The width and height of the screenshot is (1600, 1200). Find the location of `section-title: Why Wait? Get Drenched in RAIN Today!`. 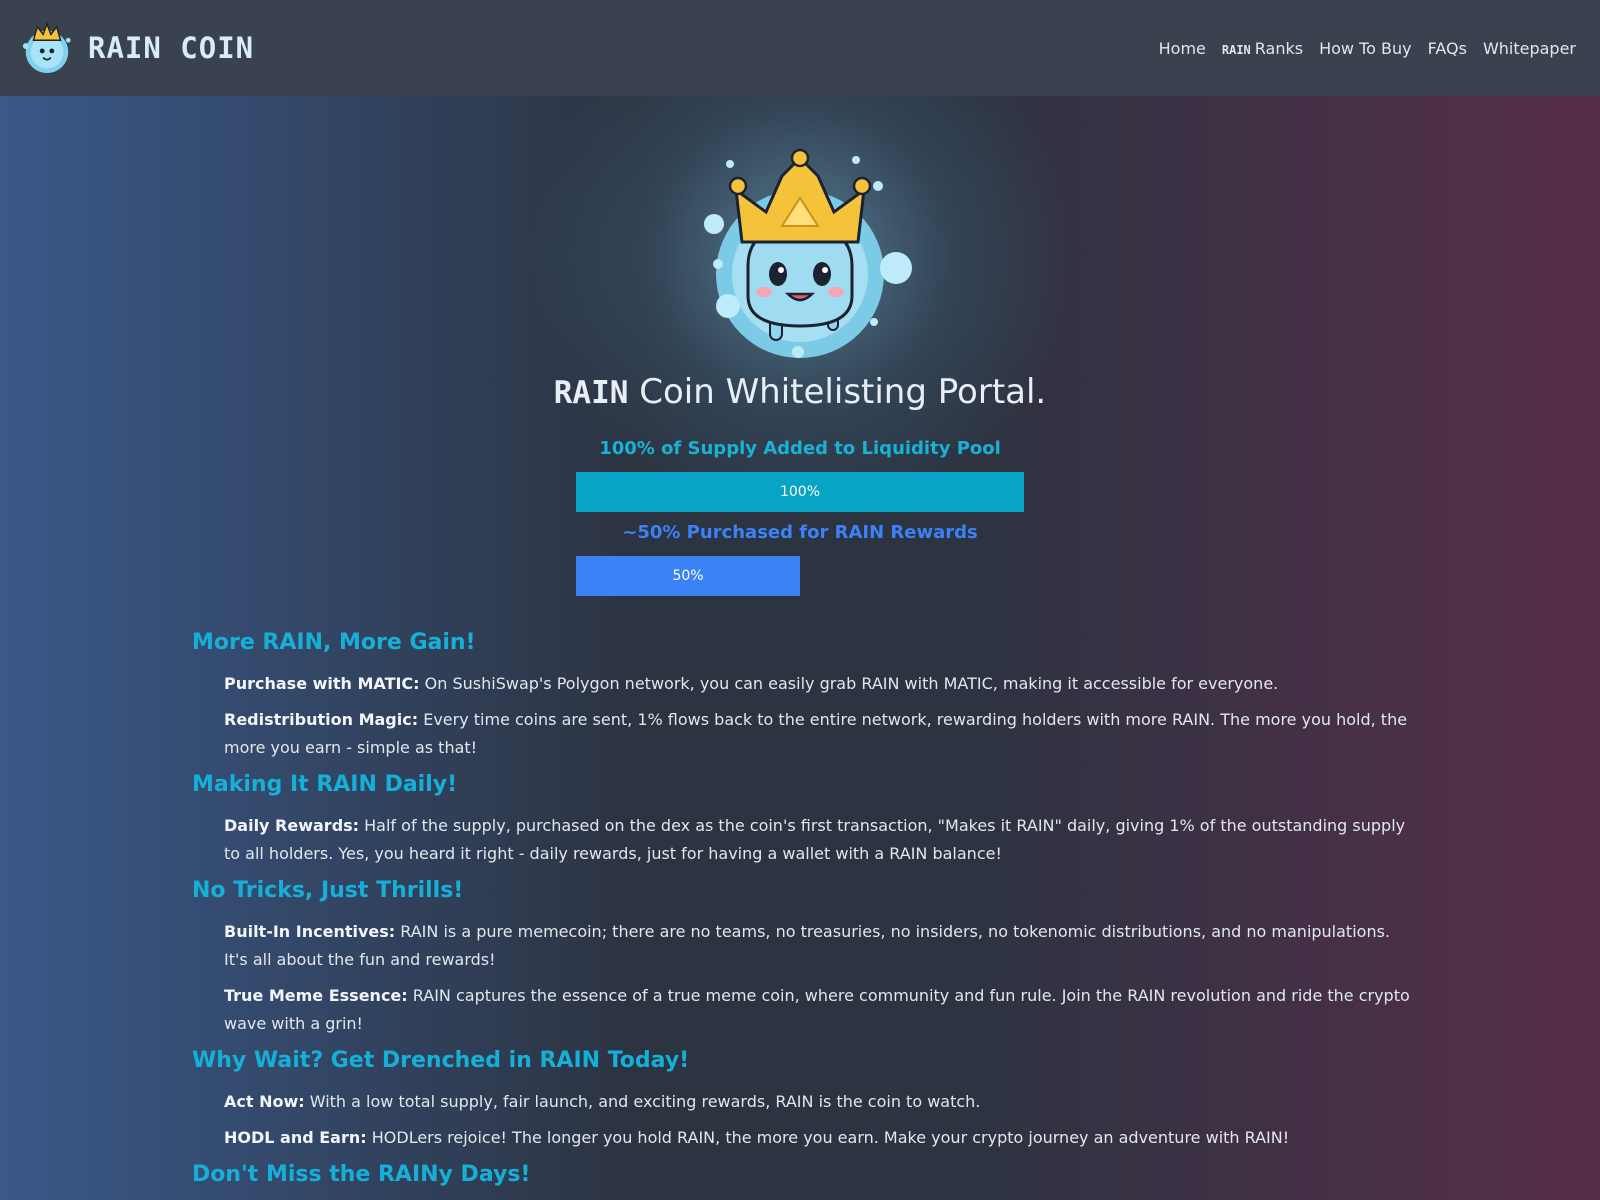

section-title: Why Wait? Get Drenched in RAIN Today! is located at coordinates (441, 1060).